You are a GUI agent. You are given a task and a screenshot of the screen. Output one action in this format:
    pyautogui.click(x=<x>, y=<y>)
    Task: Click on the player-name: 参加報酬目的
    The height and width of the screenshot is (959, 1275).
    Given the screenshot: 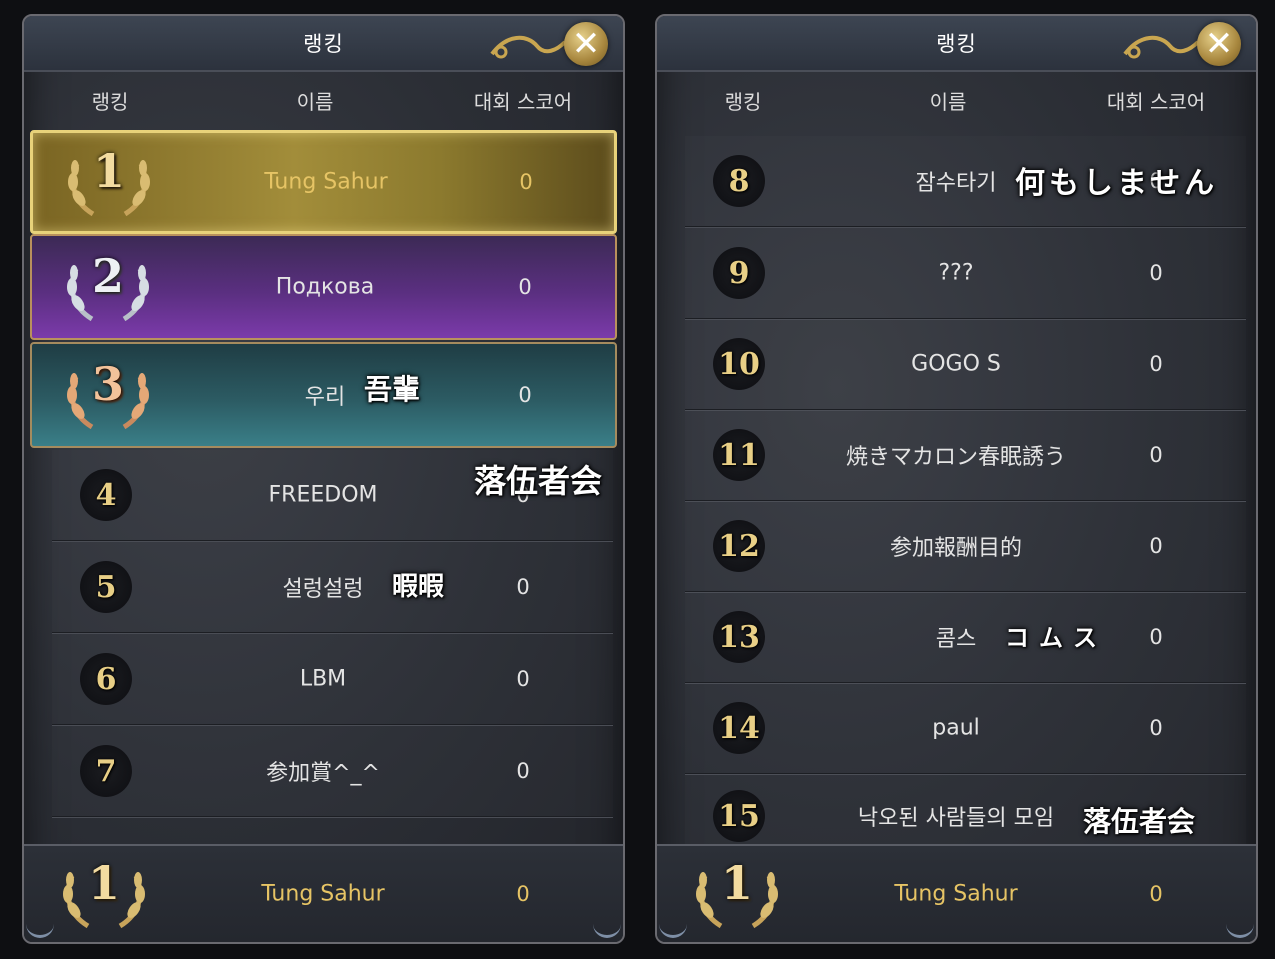 What is the action you would take?
    pyautogui.click(x=956, y=548)
    